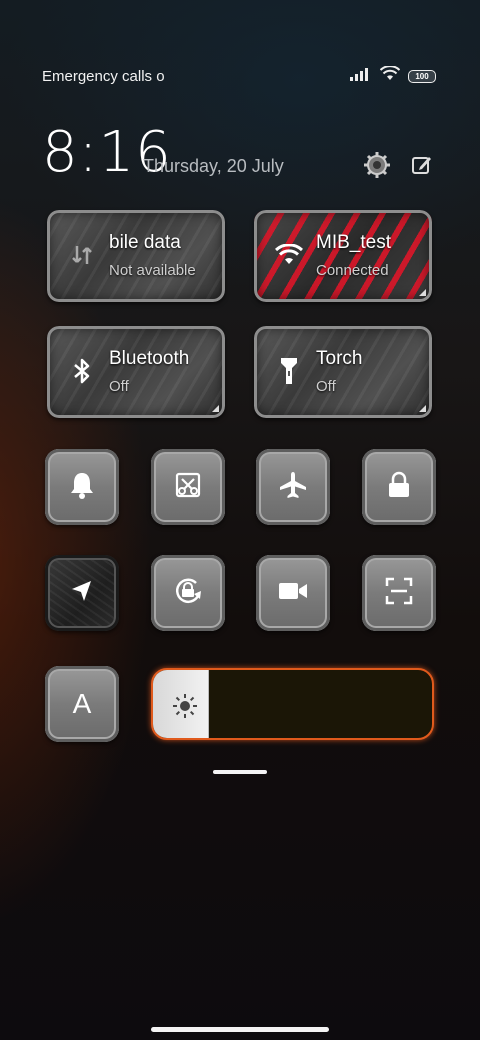 This screenshot has height=1040, width=480. What do you see at coordinates (353, 242) in the screenshot?
I see `tile-title: MIB_test` at bounding box center [353, 242].